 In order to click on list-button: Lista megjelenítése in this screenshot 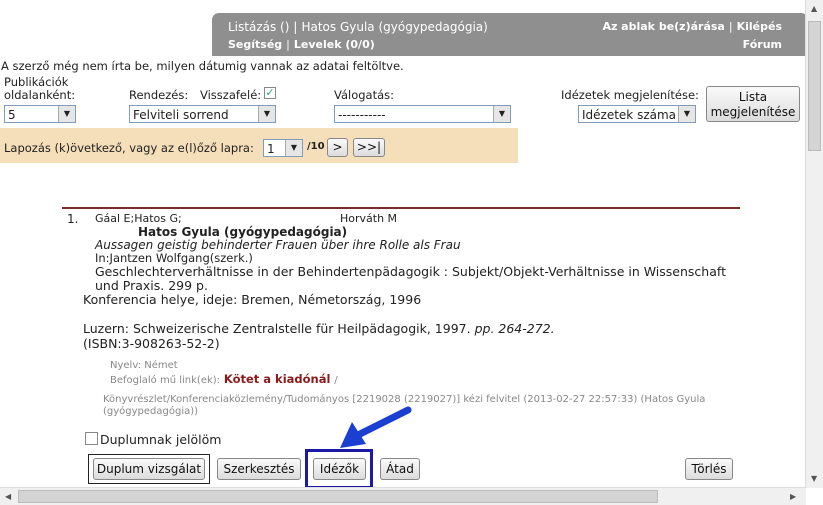, I will do `click(753, 104)`.